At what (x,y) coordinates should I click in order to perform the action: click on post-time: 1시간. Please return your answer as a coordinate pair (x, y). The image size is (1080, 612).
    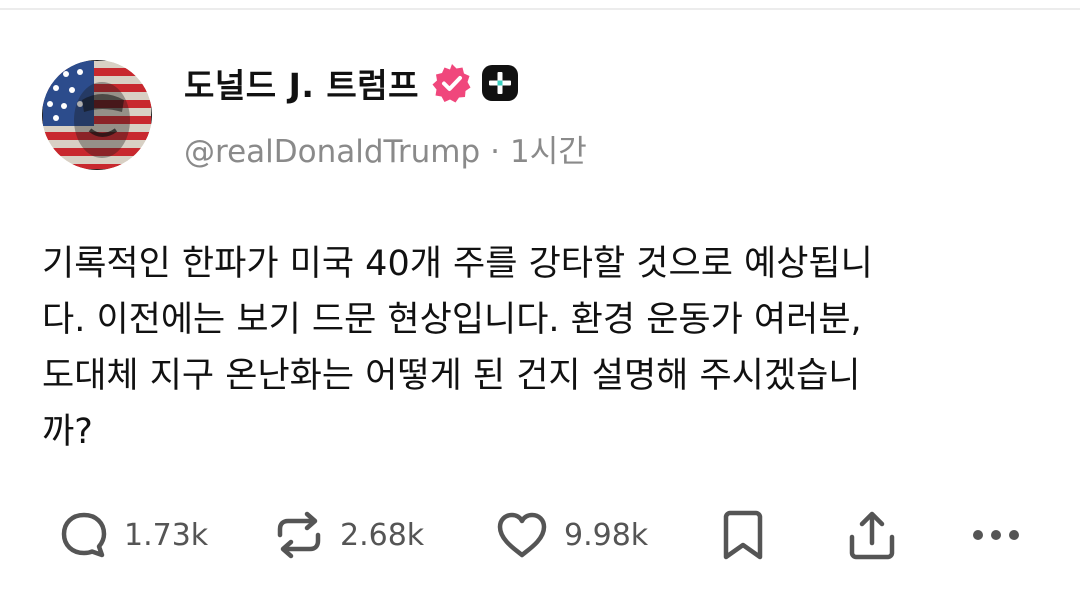
    Looking at the image, I should click on (548, 152).